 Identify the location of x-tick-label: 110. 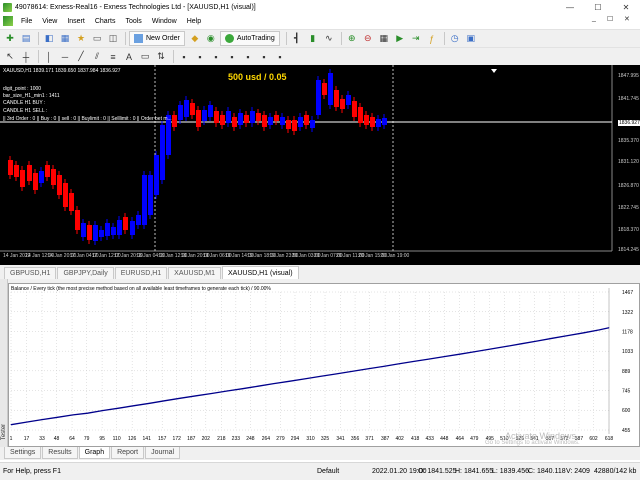
(117, 439).